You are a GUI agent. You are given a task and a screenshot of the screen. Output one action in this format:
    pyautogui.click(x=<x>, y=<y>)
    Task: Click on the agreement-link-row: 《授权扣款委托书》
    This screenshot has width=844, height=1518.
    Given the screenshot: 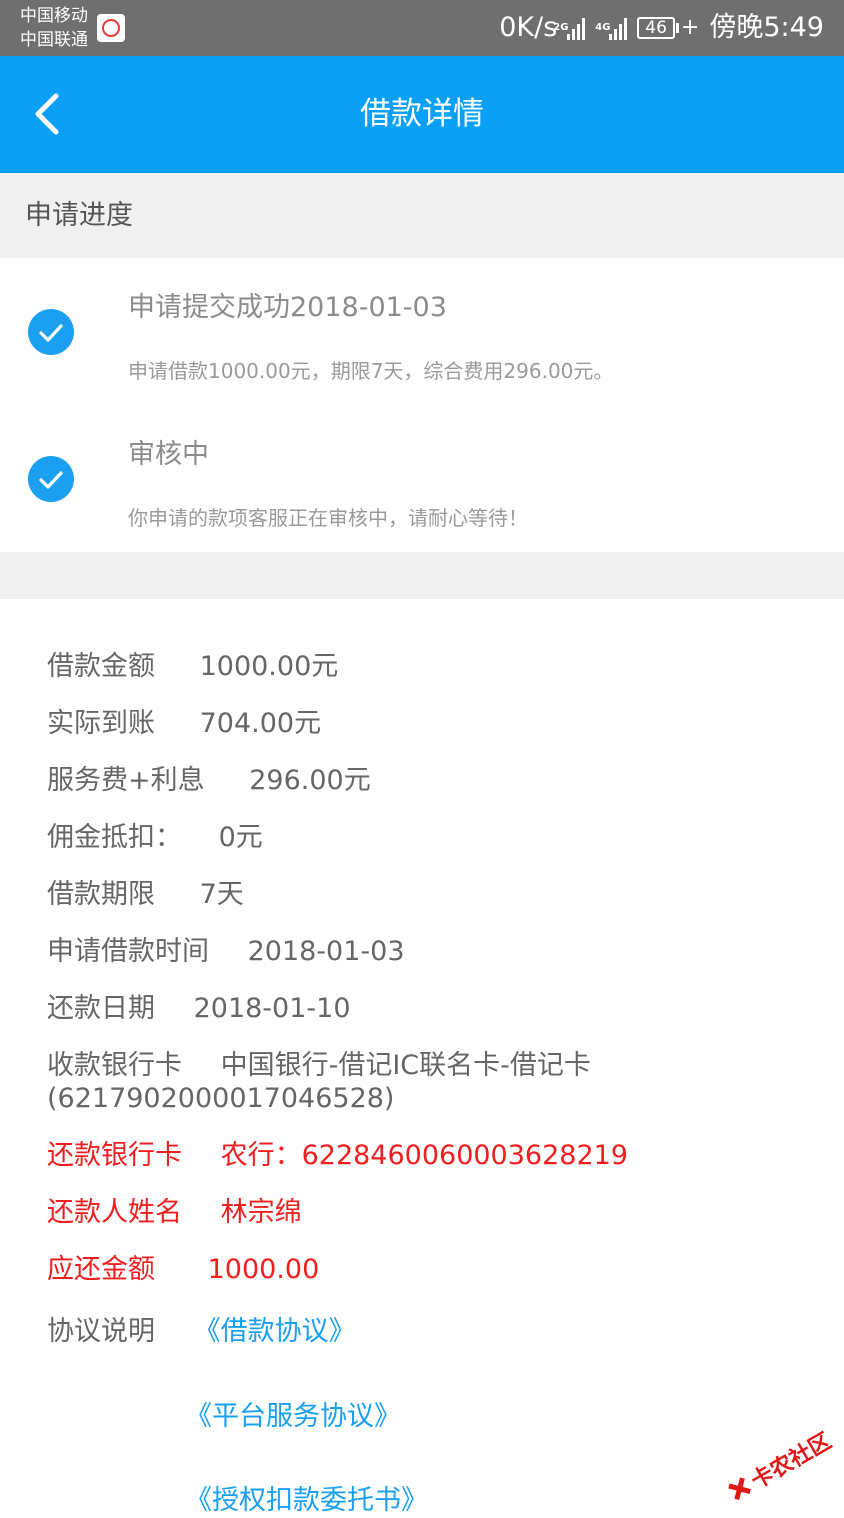 What is the action you would take?
    pyautogui.click(x=306, y=1501)
    